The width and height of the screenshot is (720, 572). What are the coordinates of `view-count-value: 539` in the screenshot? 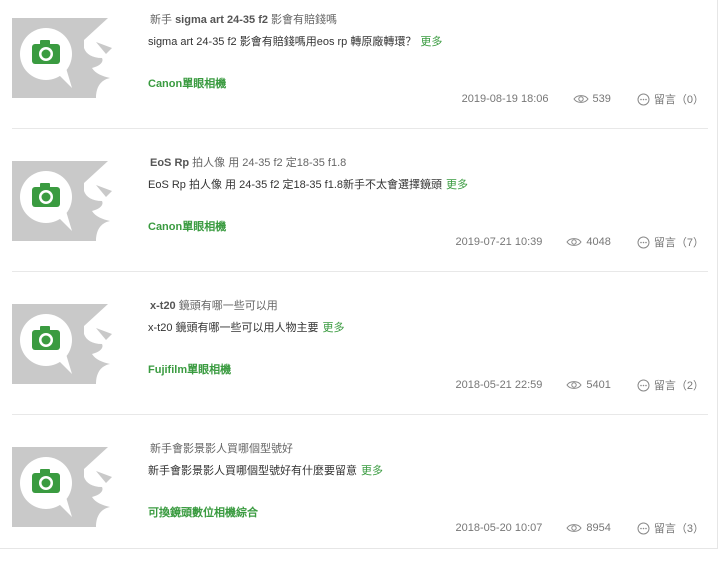 It's located at (601, 99).